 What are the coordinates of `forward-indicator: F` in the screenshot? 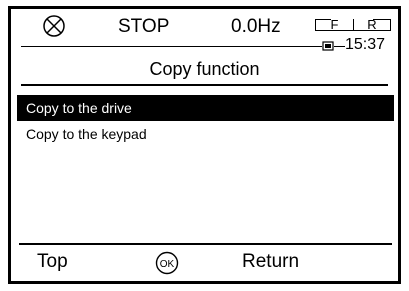 It's located at (334, 24).